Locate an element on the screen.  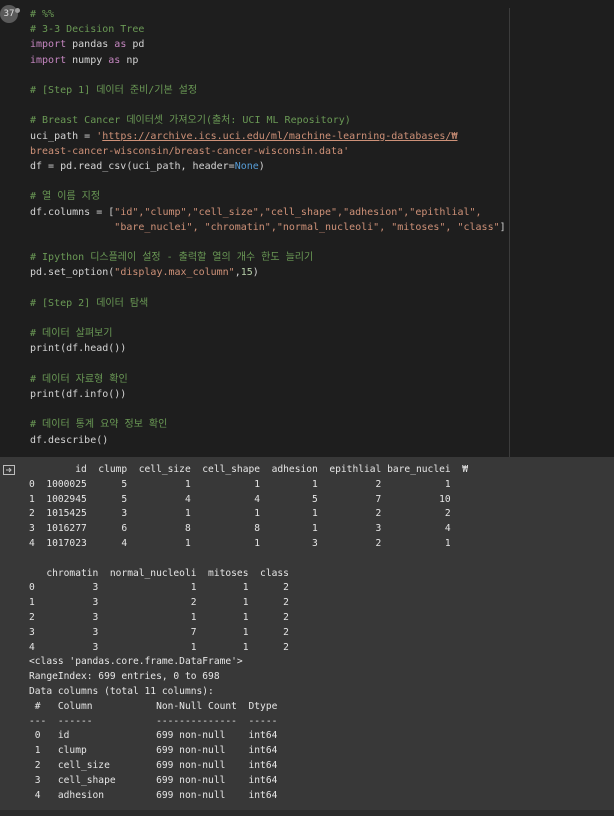
output-line: --- ------ -------------- ----- is located at coordinates (153, 721).